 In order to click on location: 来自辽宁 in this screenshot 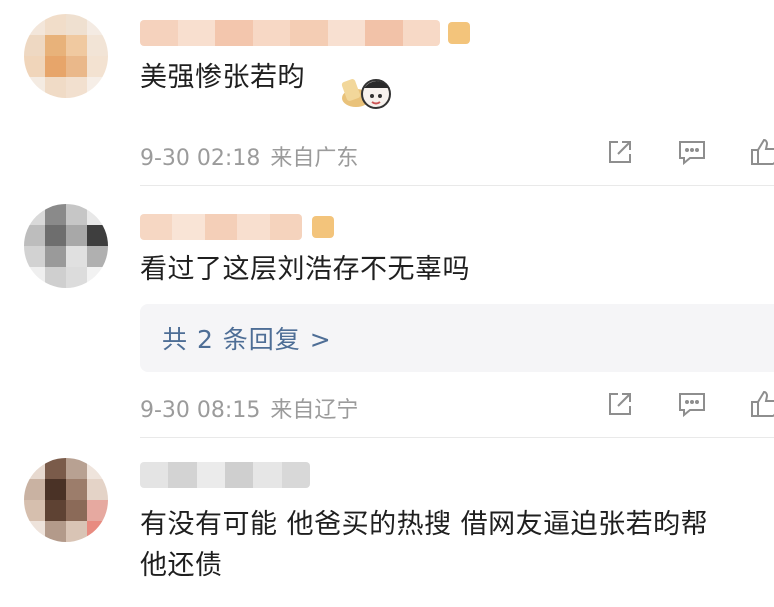, I will do `click(314, 410)`.